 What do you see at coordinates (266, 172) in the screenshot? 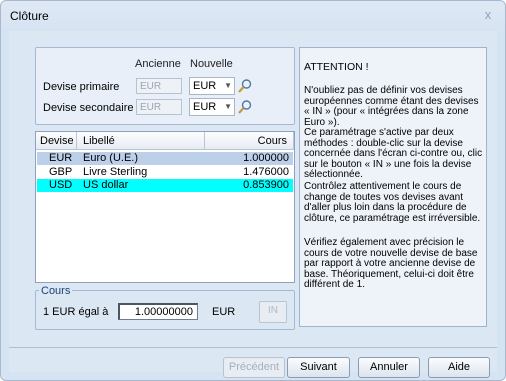
I see `row-rate: 1.476000` at bounding box center [266, 172].